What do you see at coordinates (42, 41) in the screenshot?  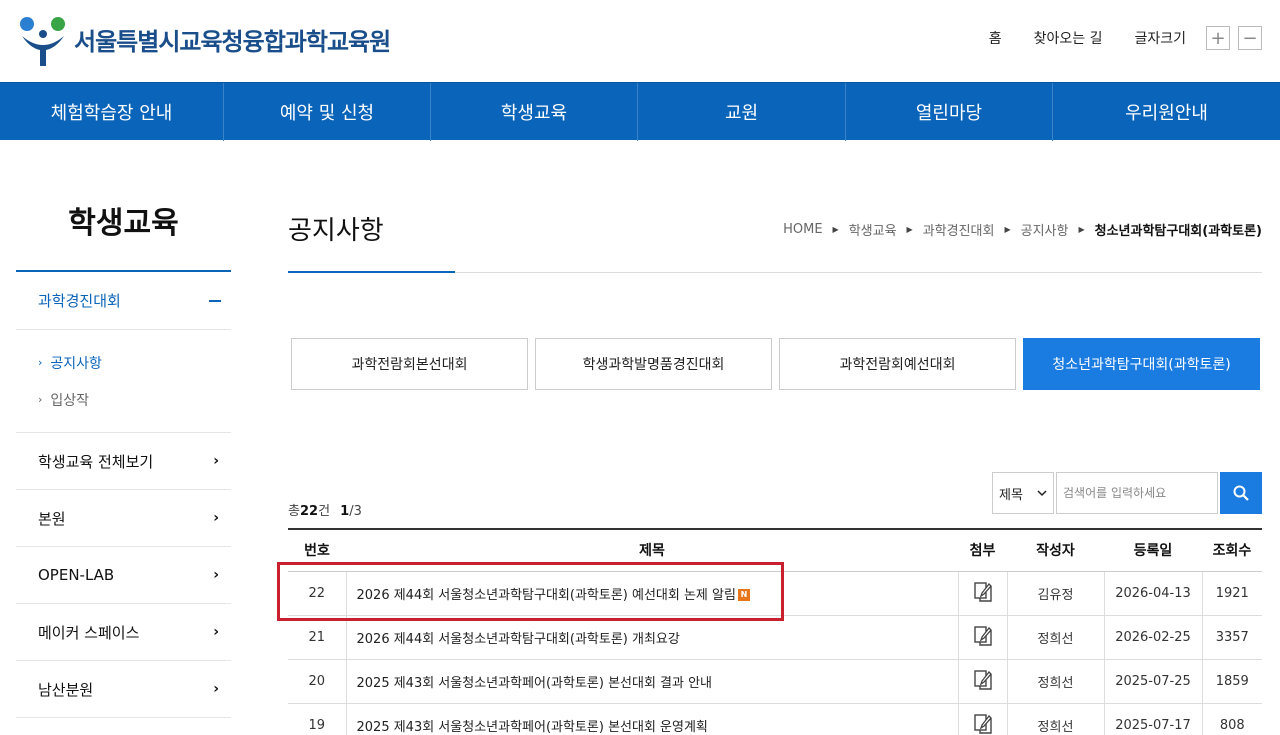 I see `logo-icon` at bounding box center [42, 41].